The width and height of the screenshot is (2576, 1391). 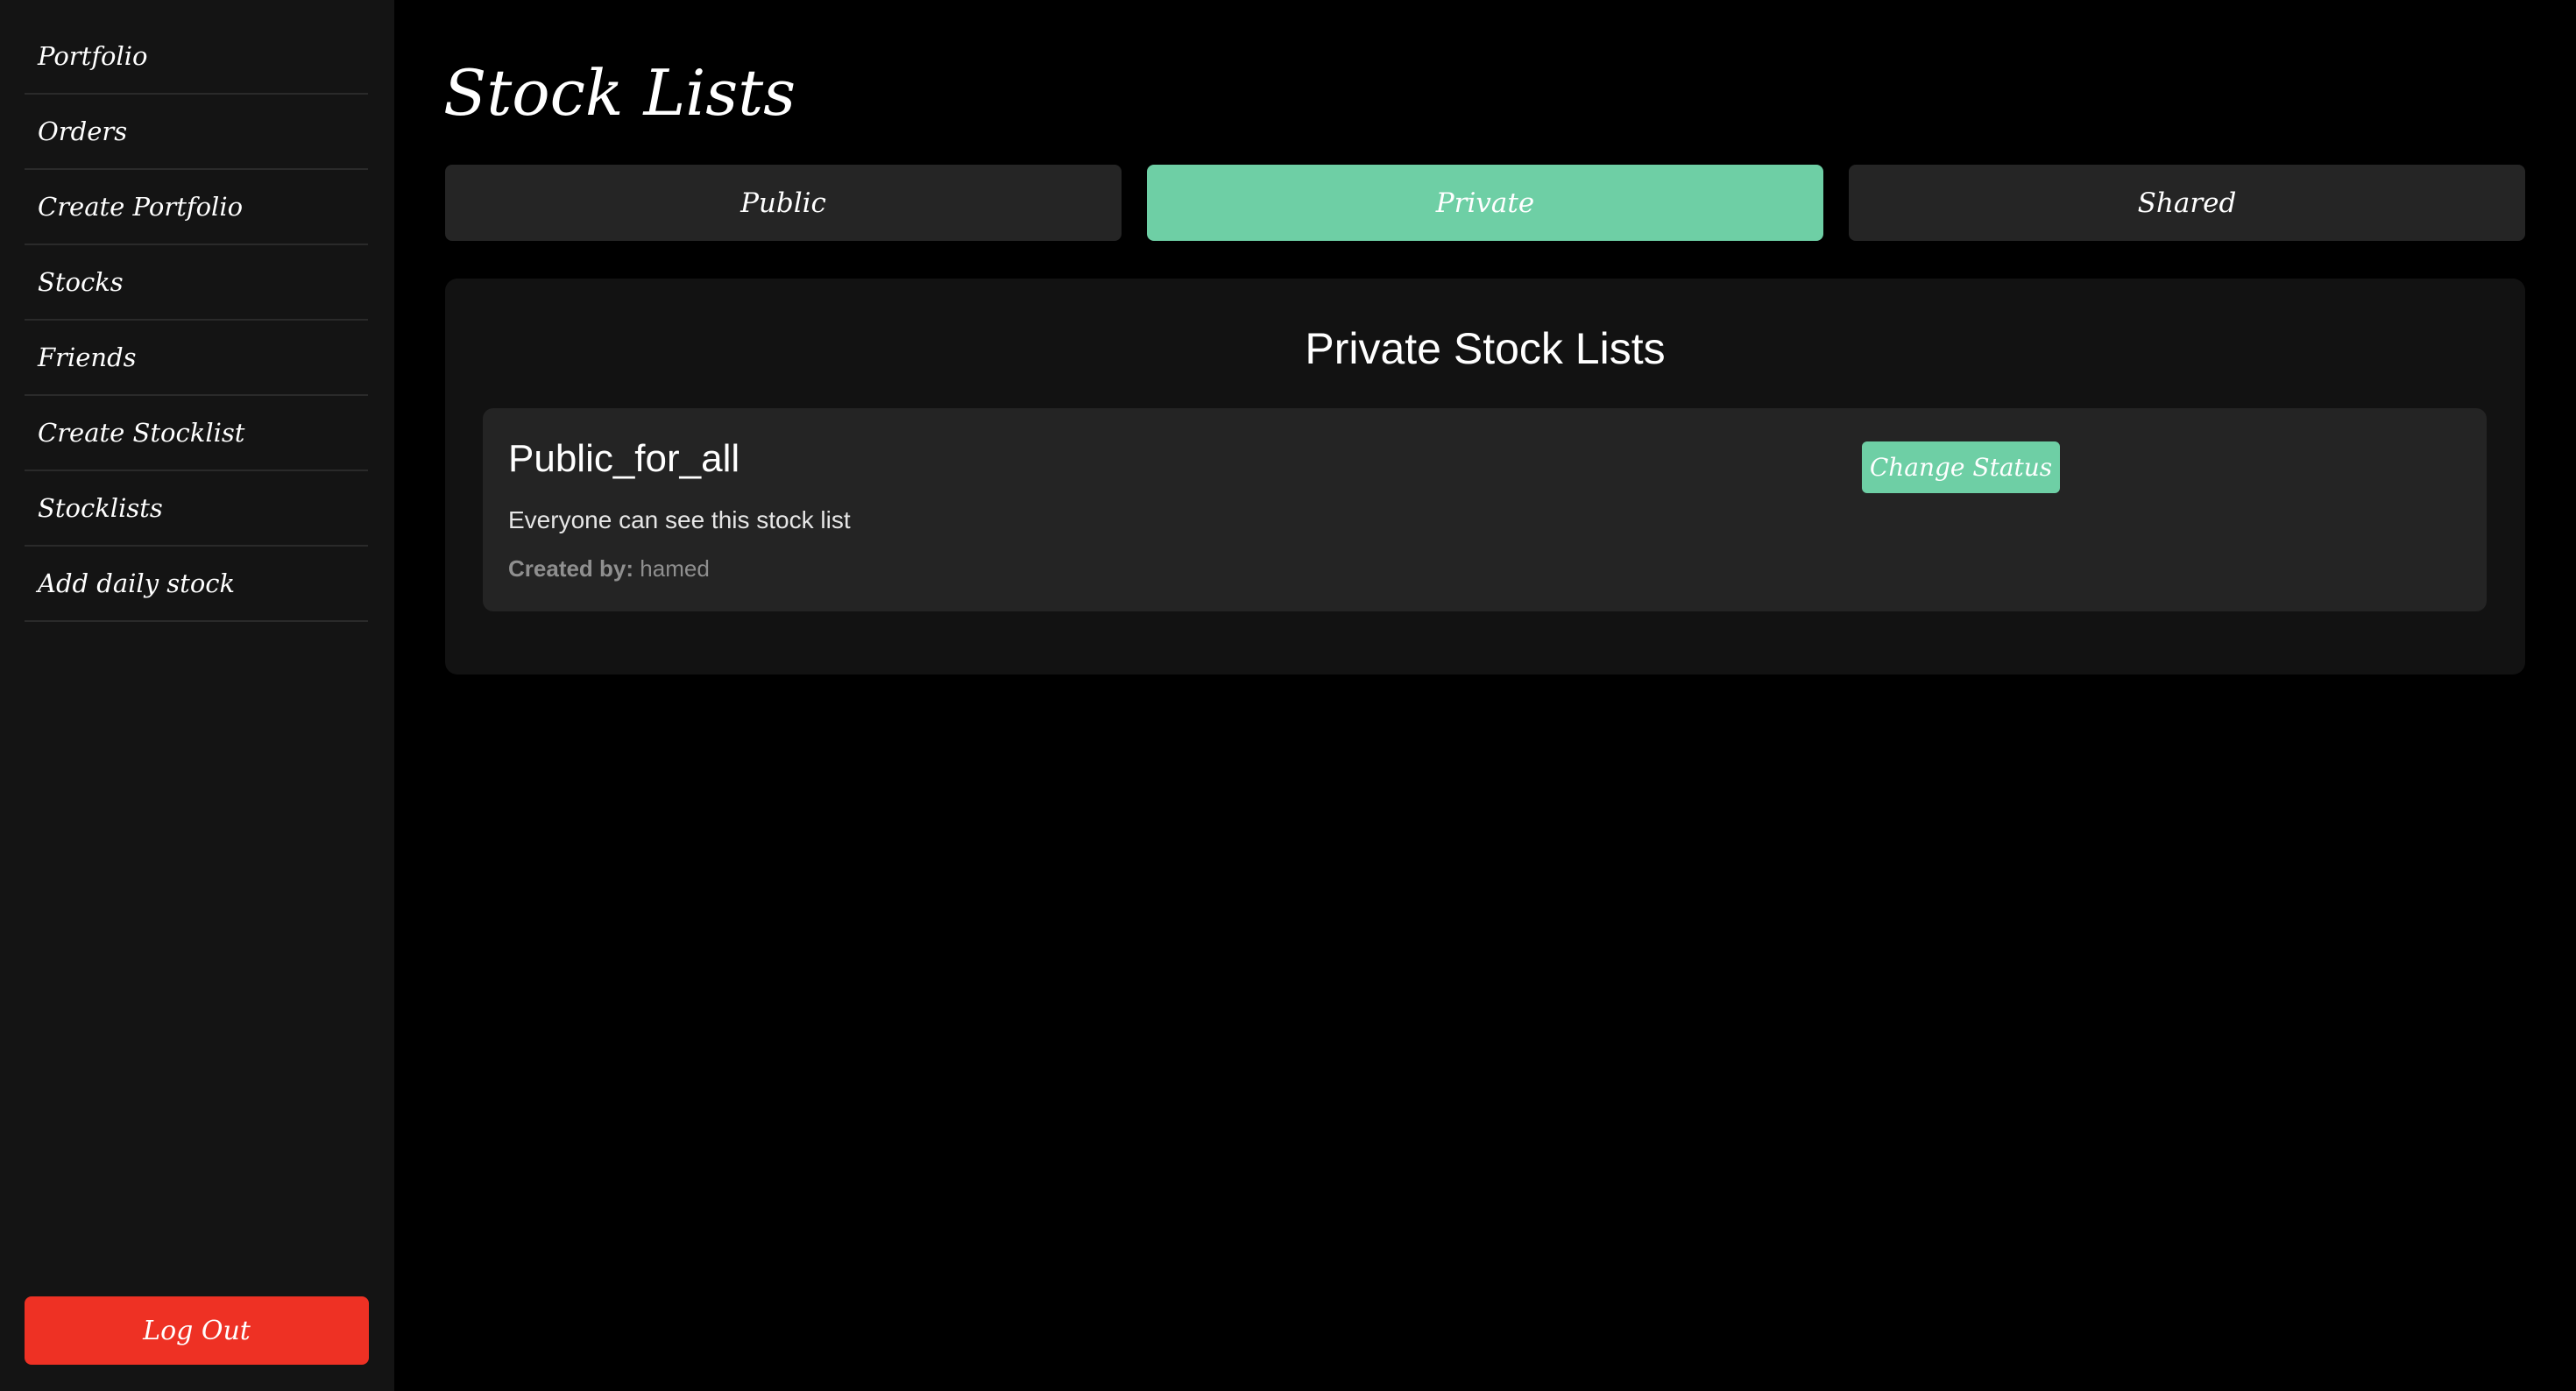 What do you see at coordinates (196, 283) in the screenshot?
I see `sidebar-item-stocks: Stocks` at bounding box center [196, 283].